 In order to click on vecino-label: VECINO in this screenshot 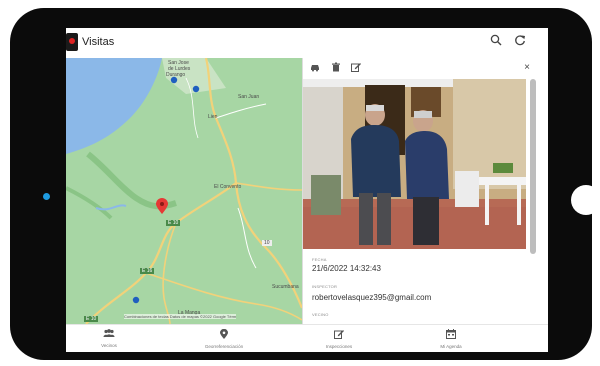, I will do `click(320, 314)`.